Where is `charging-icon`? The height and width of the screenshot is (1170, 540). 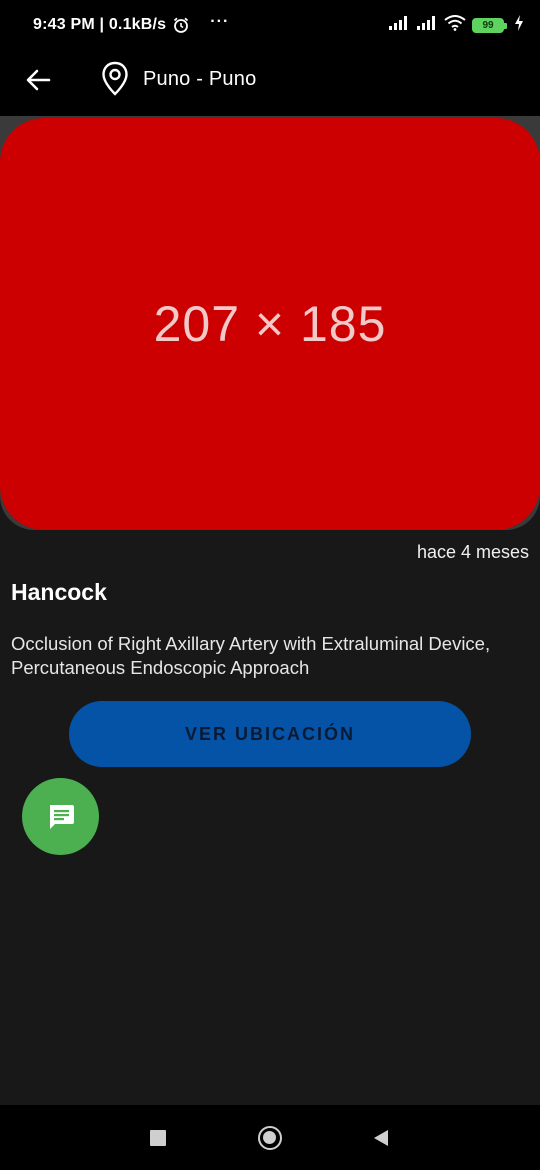
charging-icon is located at coordinates (519, 25).